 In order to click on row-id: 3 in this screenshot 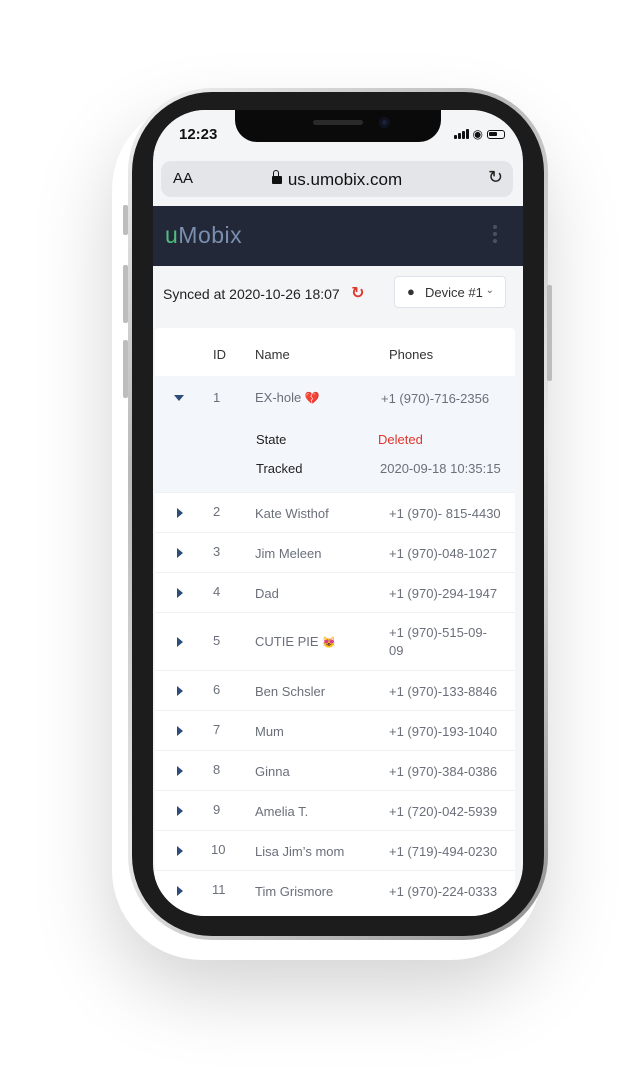, I will do `click(217, 551)`.